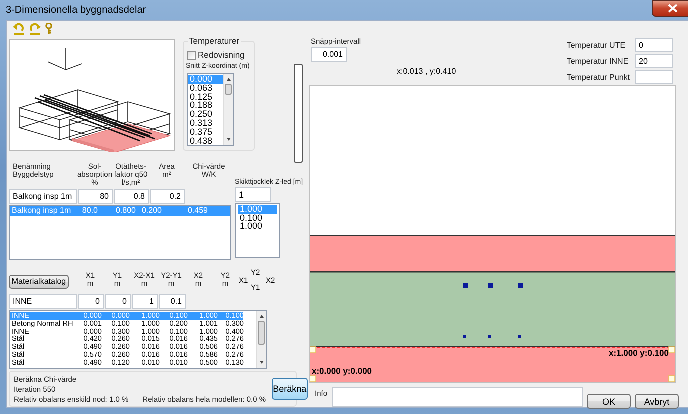 The image size is (688, 414). I want to click on info-field, so click(457, 397).